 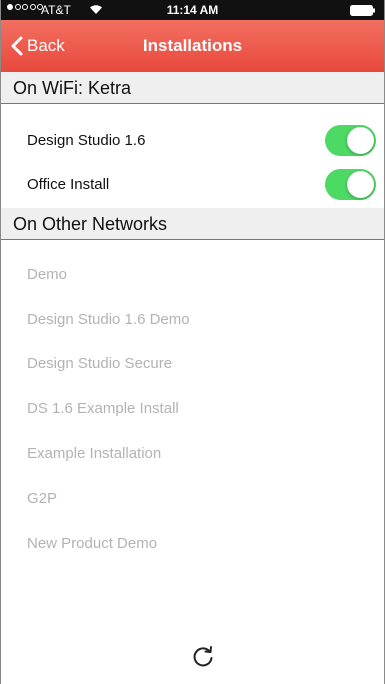 What do you see at coordinates (90, 224) in the screenshot?
I see `section-title: On Other Networks` at bounding box center [90, 224].